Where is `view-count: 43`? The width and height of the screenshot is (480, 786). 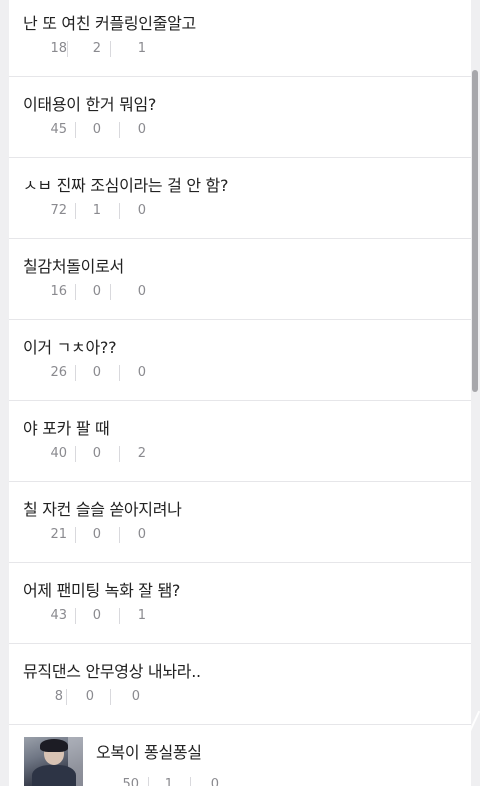 view-count: 43 is located at coordinates (58, 615).